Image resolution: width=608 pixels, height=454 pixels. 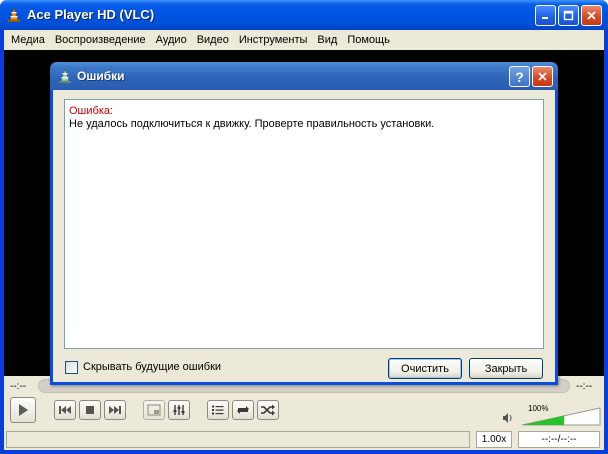 I want to click on playlist-icon, so click(x=218, y=410).